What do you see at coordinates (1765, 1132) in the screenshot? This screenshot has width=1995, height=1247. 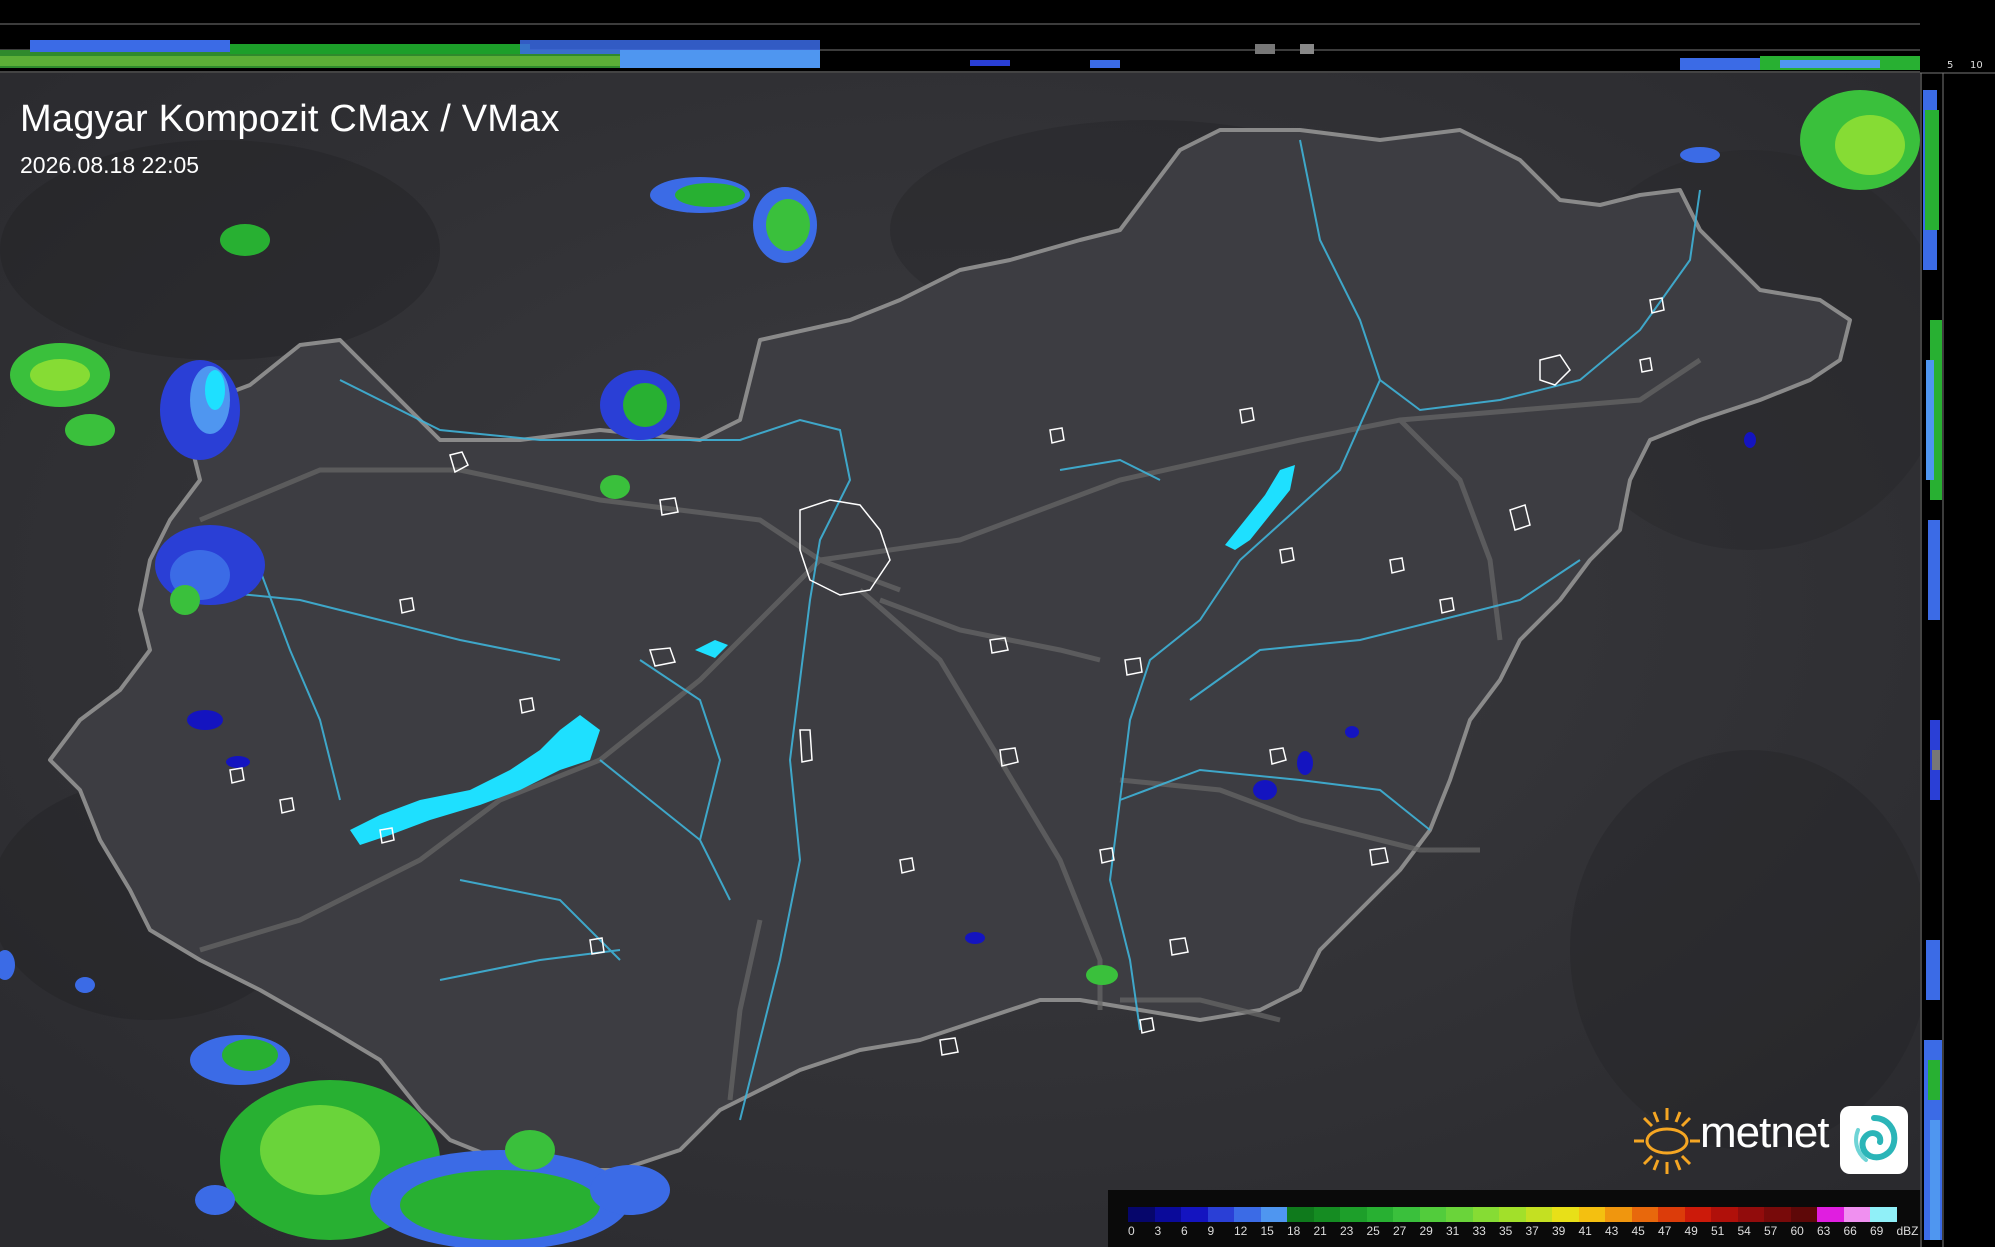 I see `brand-name: metnet` at bounding box center [1765, 1132].